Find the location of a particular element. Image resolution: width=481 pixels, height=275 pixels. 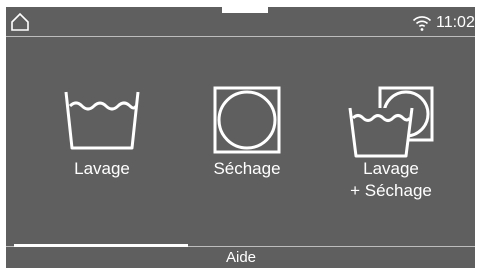

wifi-icon is located at coordinates (422, 23).